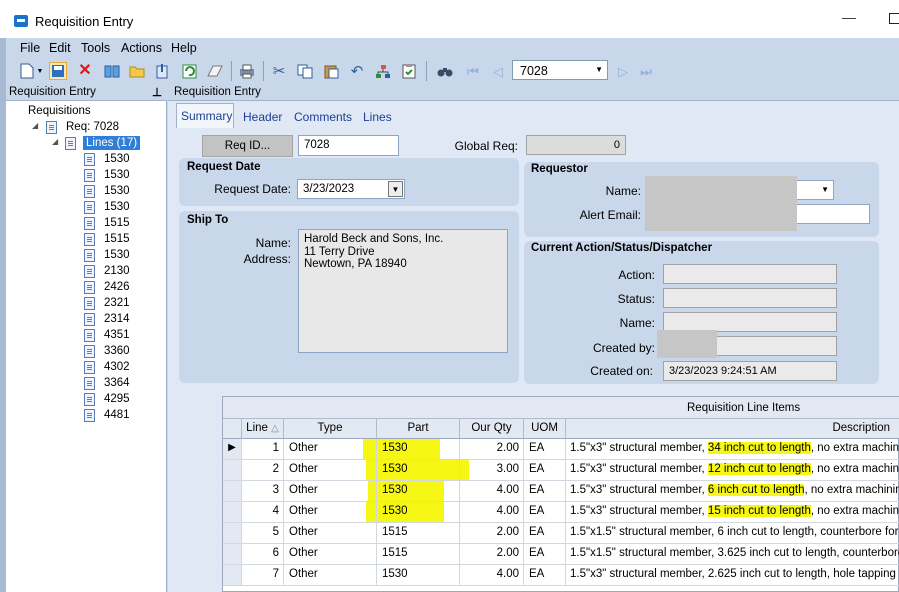 The image size is (899, 592). What do you see at coordinates (85, 71) in the screenshot?
I see `delete-icon: ✕` at bounding box center [85, 71].